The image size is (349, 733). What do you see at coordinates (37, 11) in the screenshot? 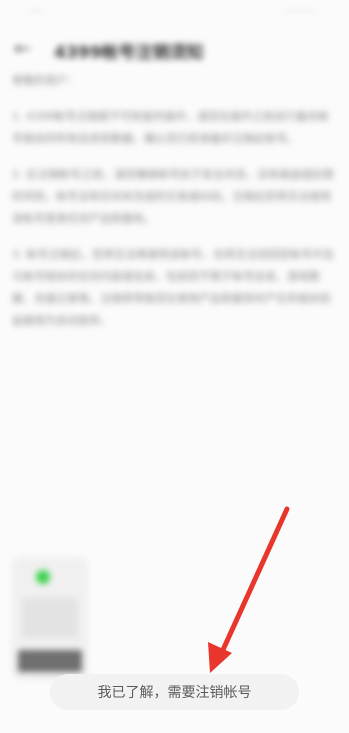
I see `status-left-text: ····` at bounding box center [37, 11].